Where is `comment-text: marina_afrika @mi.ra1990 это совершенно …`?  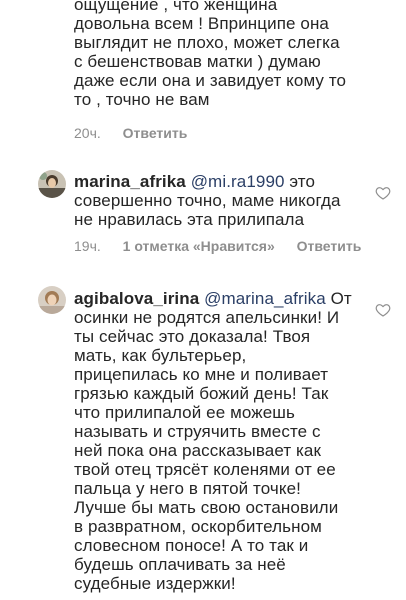
comment-text: marina_afrika @mi.ra1990 это совершенно … is located at coordinates (207, 200).